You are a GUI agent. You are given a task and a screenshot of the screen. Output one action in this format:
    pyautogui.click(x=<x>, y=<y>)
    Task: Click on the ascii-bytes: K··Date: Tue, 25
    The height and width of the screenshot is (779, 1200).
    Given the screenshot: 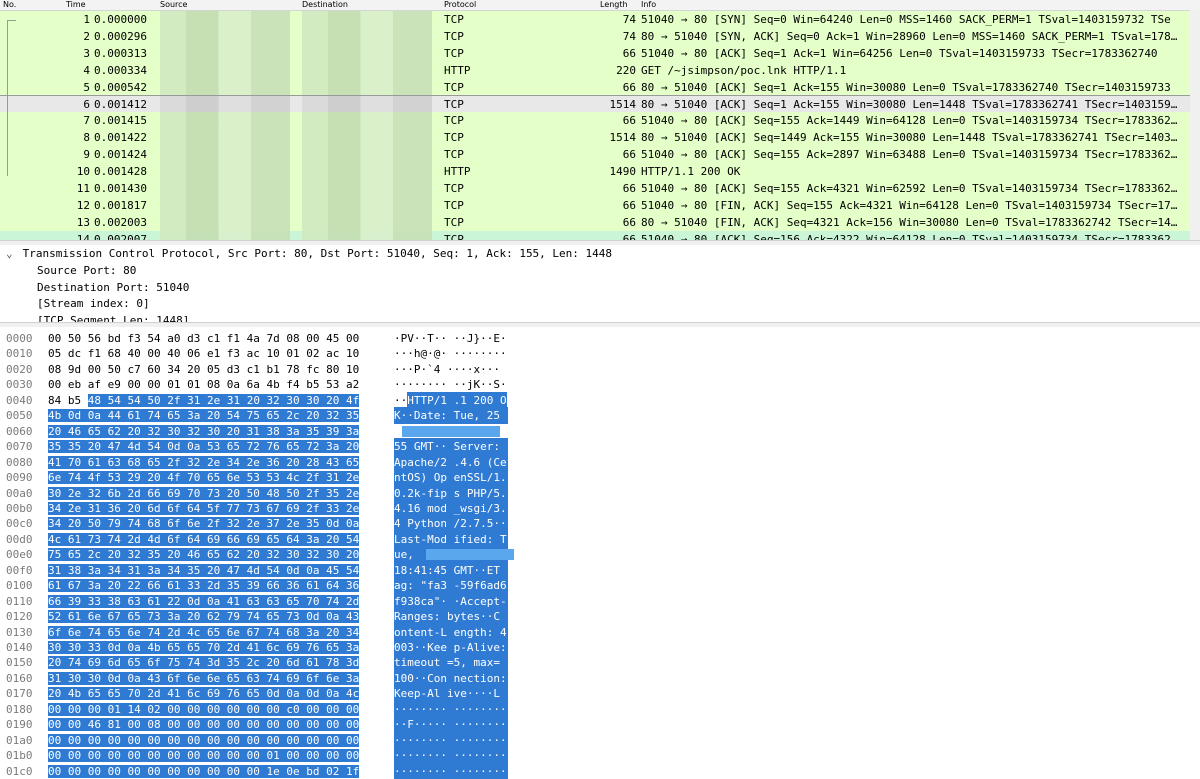 What is the action you would take?
    pyautogui.click(x=451, y=416)
    